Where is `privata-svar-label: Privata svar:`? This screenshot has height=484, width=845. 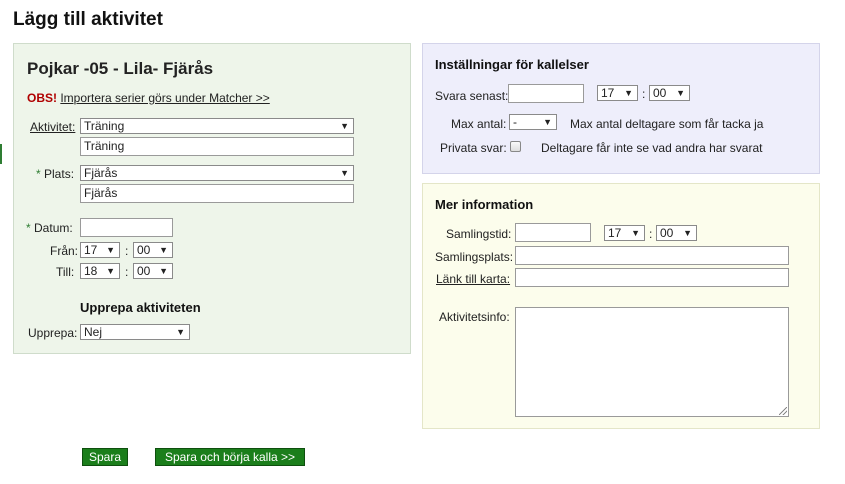
privata-svar-label: Privata svar: is located at coordinates (473, 148).